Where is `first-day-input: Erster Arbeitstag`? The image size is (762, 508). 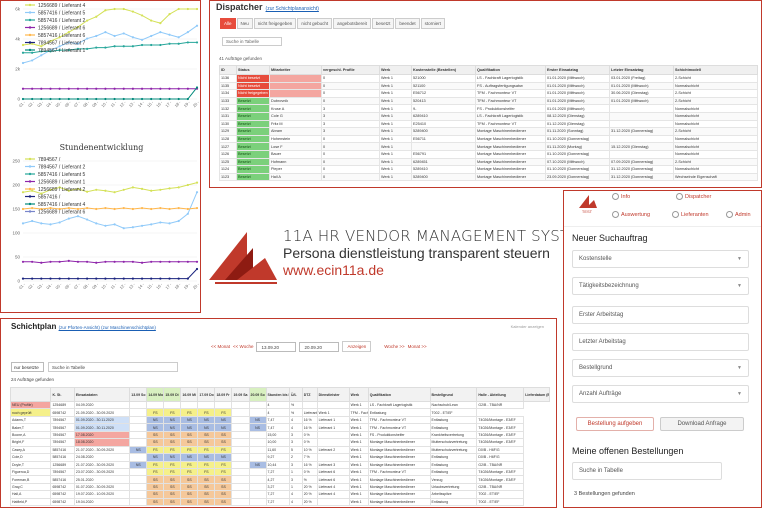
first-day-input: Erster Arbeitstag is located at coordinates (660, 315).